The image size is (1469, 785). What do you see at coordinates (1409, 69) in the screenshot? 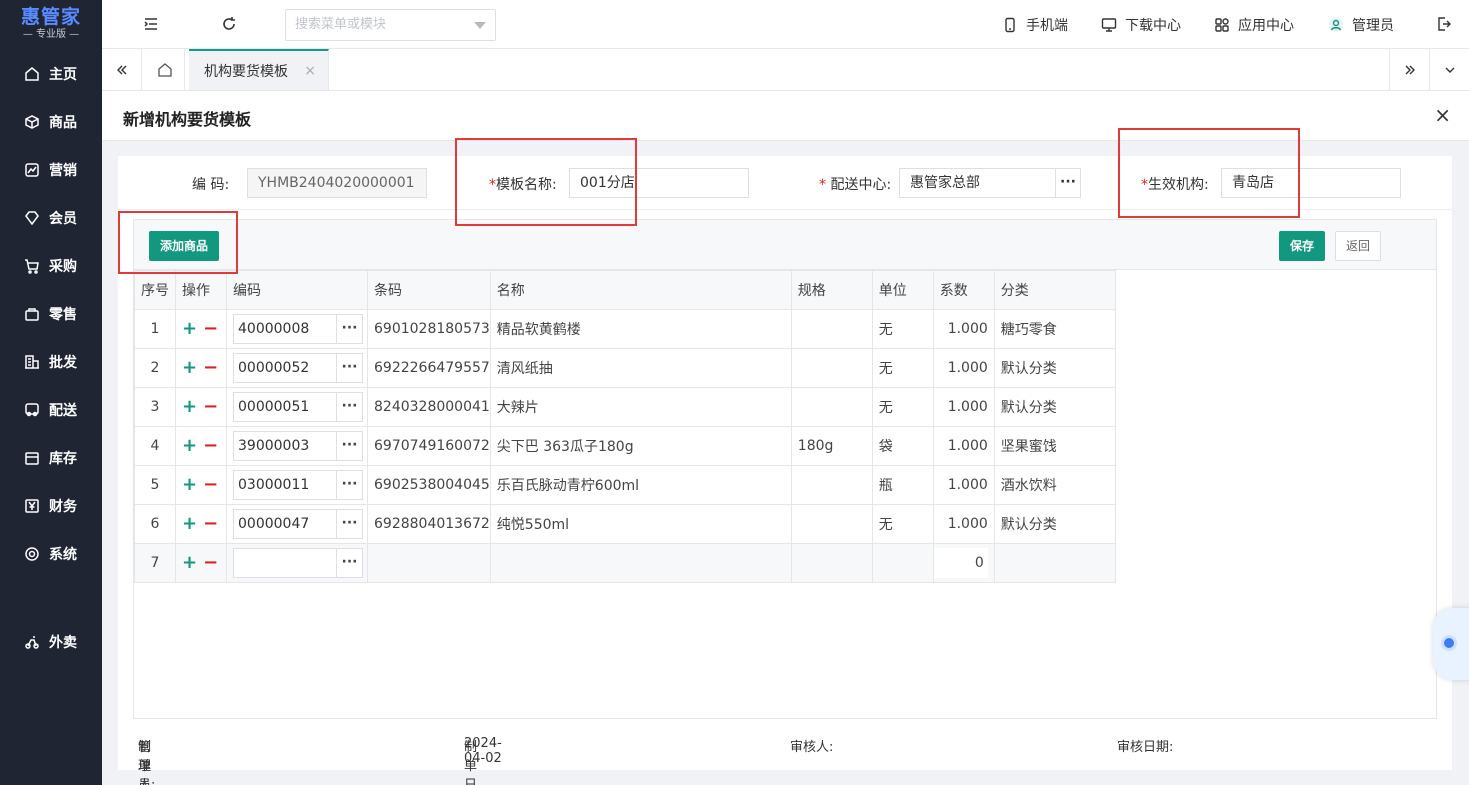
I see `tabs-scroll-right-button` at bounding box center [1409, 69].